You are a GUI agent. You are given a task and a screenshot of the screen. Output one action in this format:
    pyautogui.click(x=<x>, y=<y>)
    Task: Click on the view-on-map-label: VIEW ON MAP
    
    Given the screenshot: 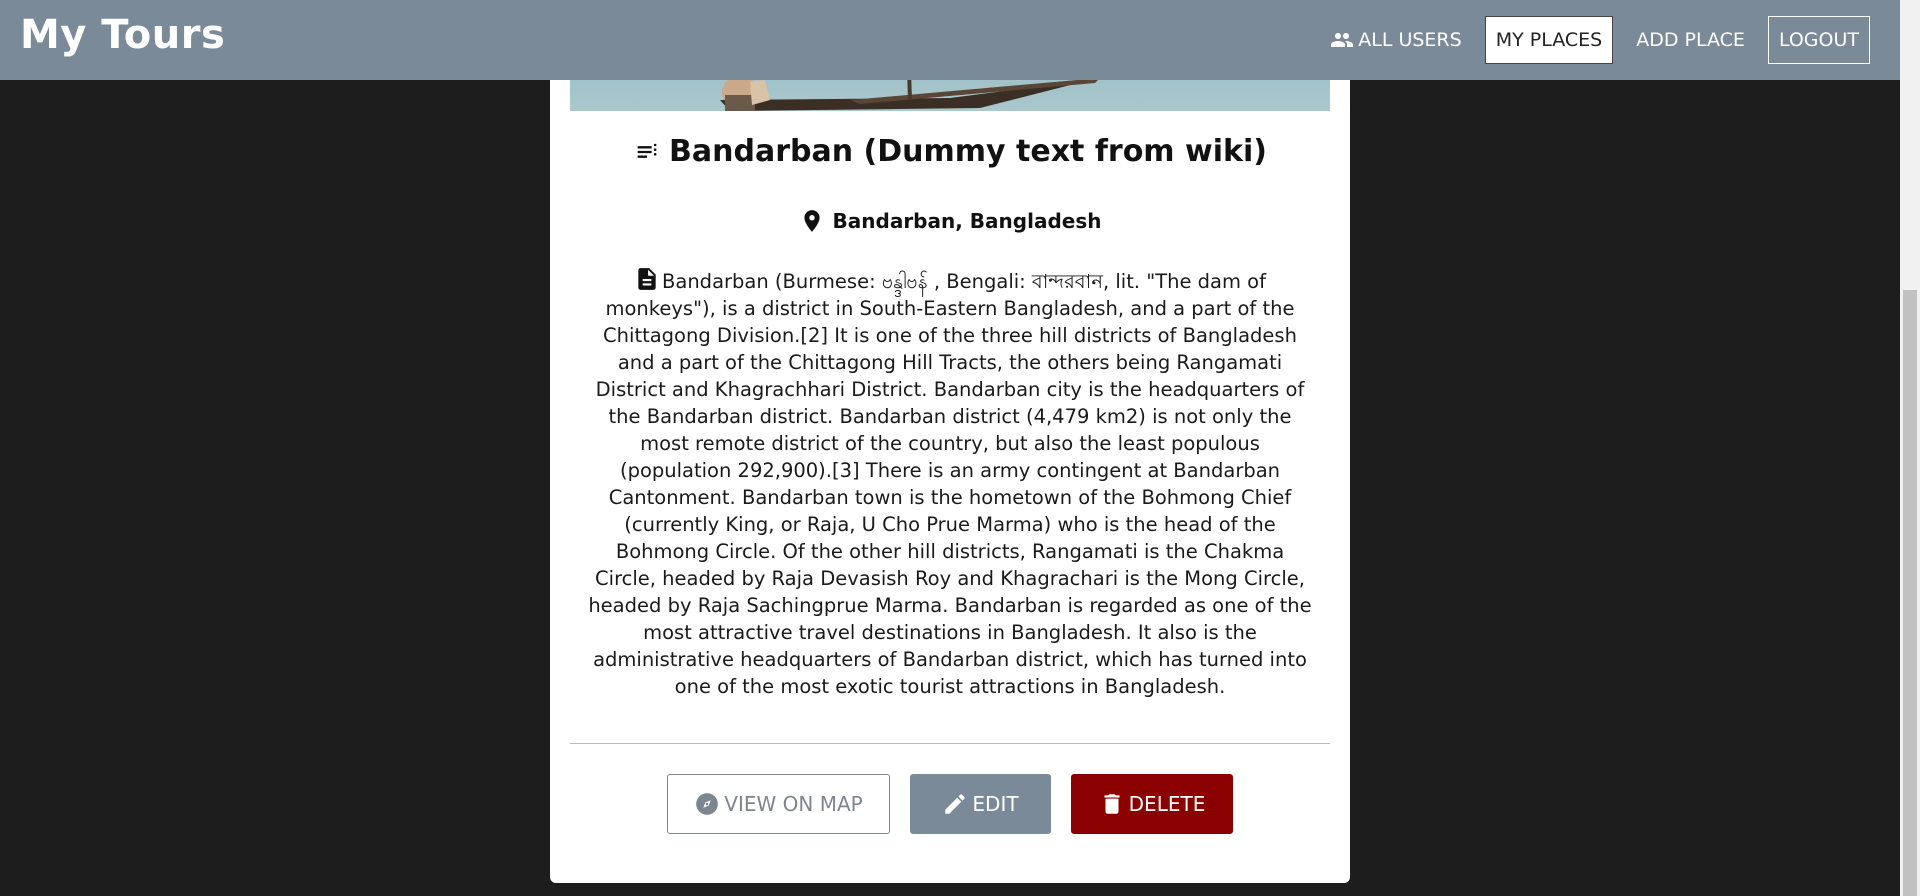 What is the action you would take?
    pyautogui.click(x=793, y=804)
    